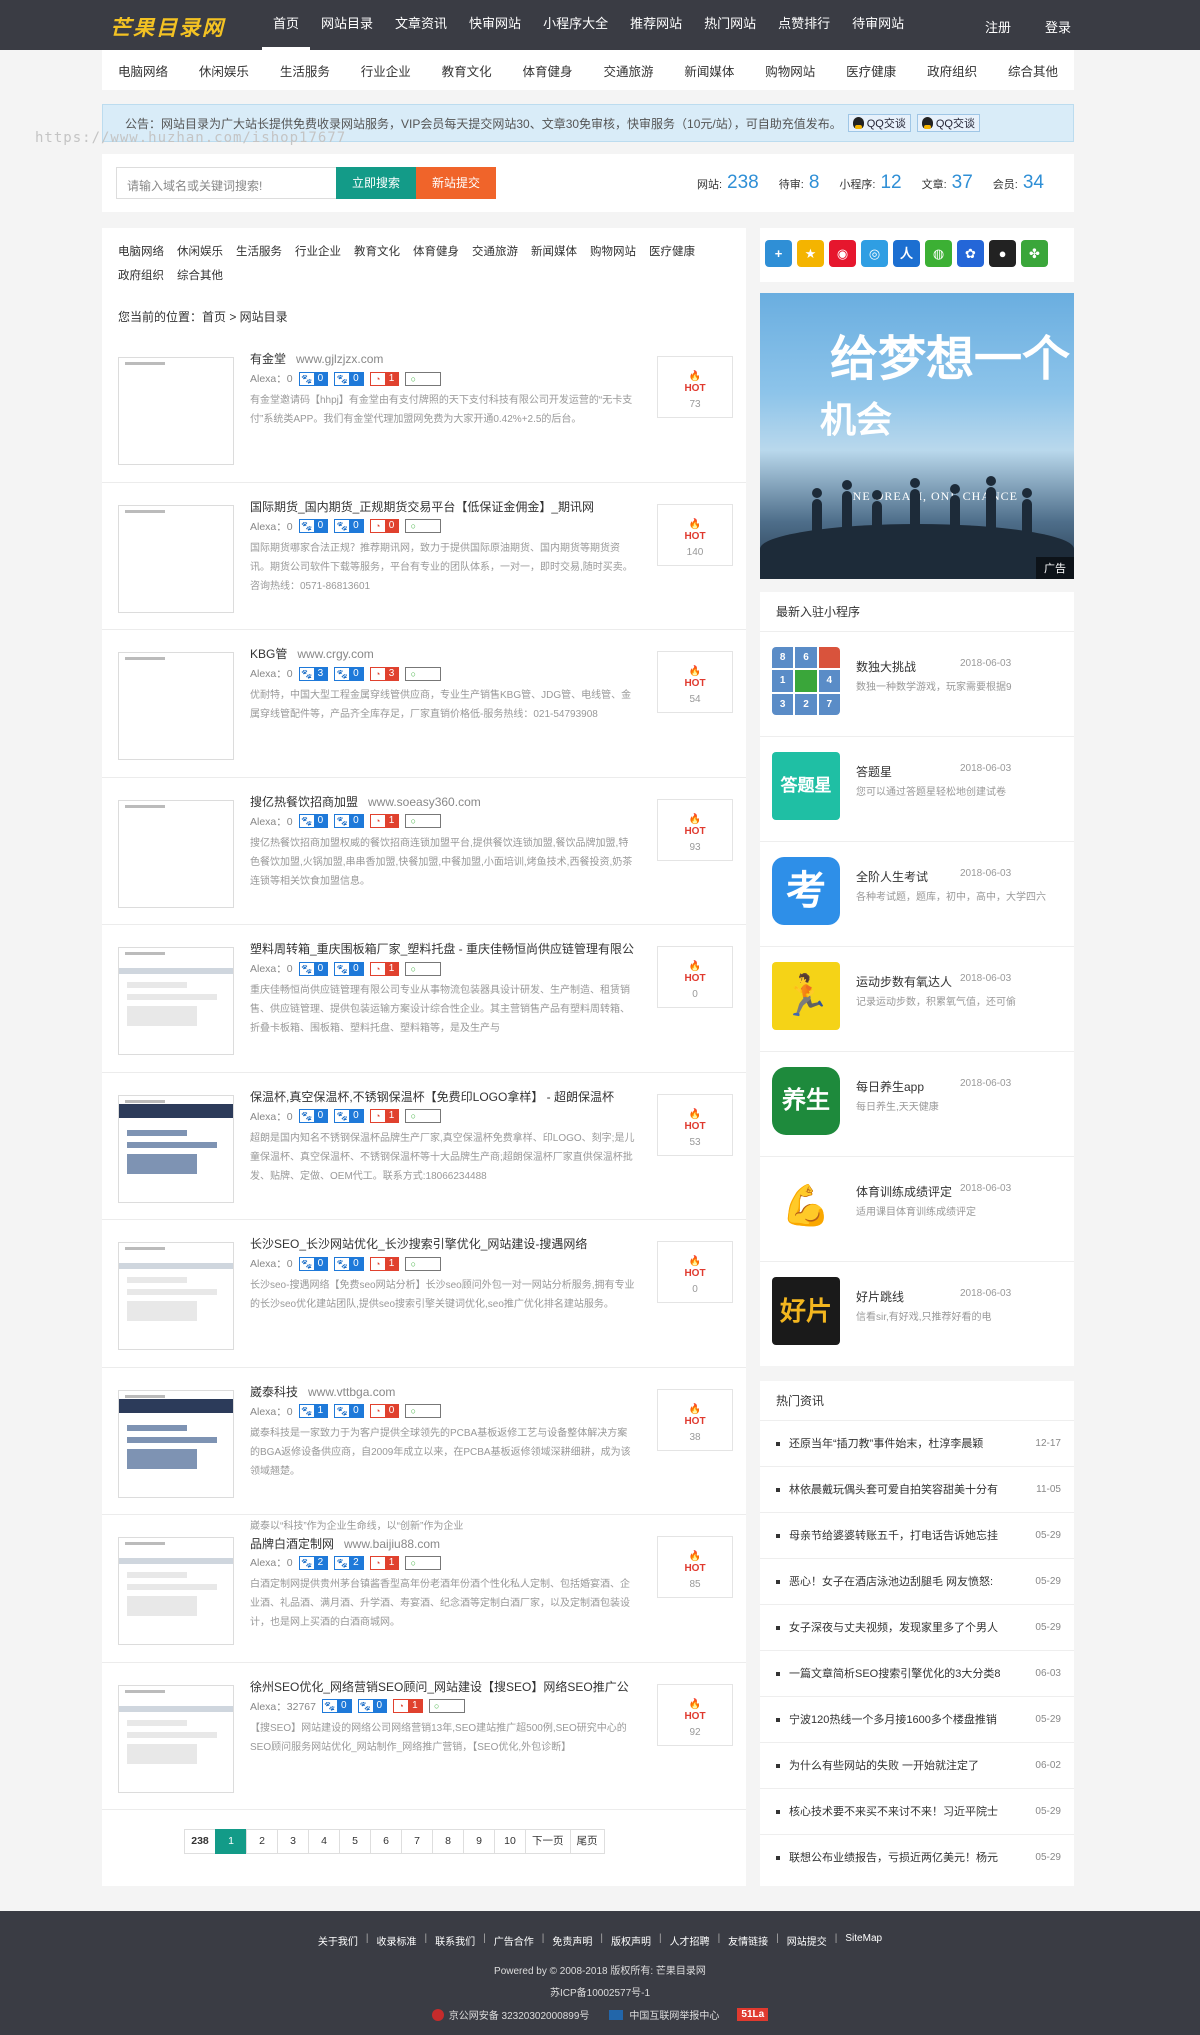 The width and height of the screenshot is (1200, 2035). Describe the element at coordinates (587, 1841) in the screenshot. I see `last-page-button: 尾页` at that location.